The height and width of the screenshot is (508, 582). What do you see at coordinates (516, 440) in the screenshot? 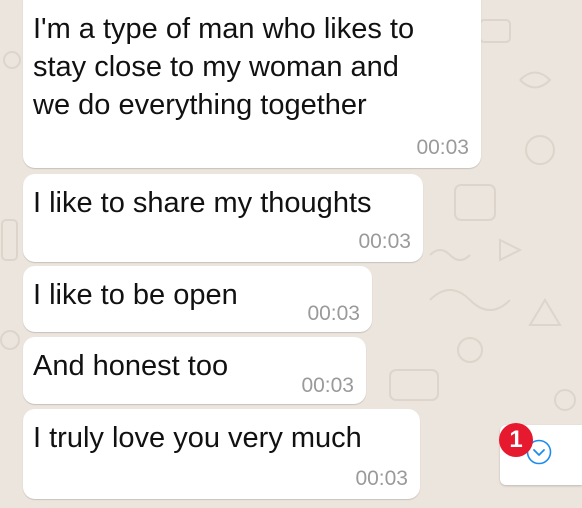
I see `unread-count-badge: 1` at bounding box center [516, 440].